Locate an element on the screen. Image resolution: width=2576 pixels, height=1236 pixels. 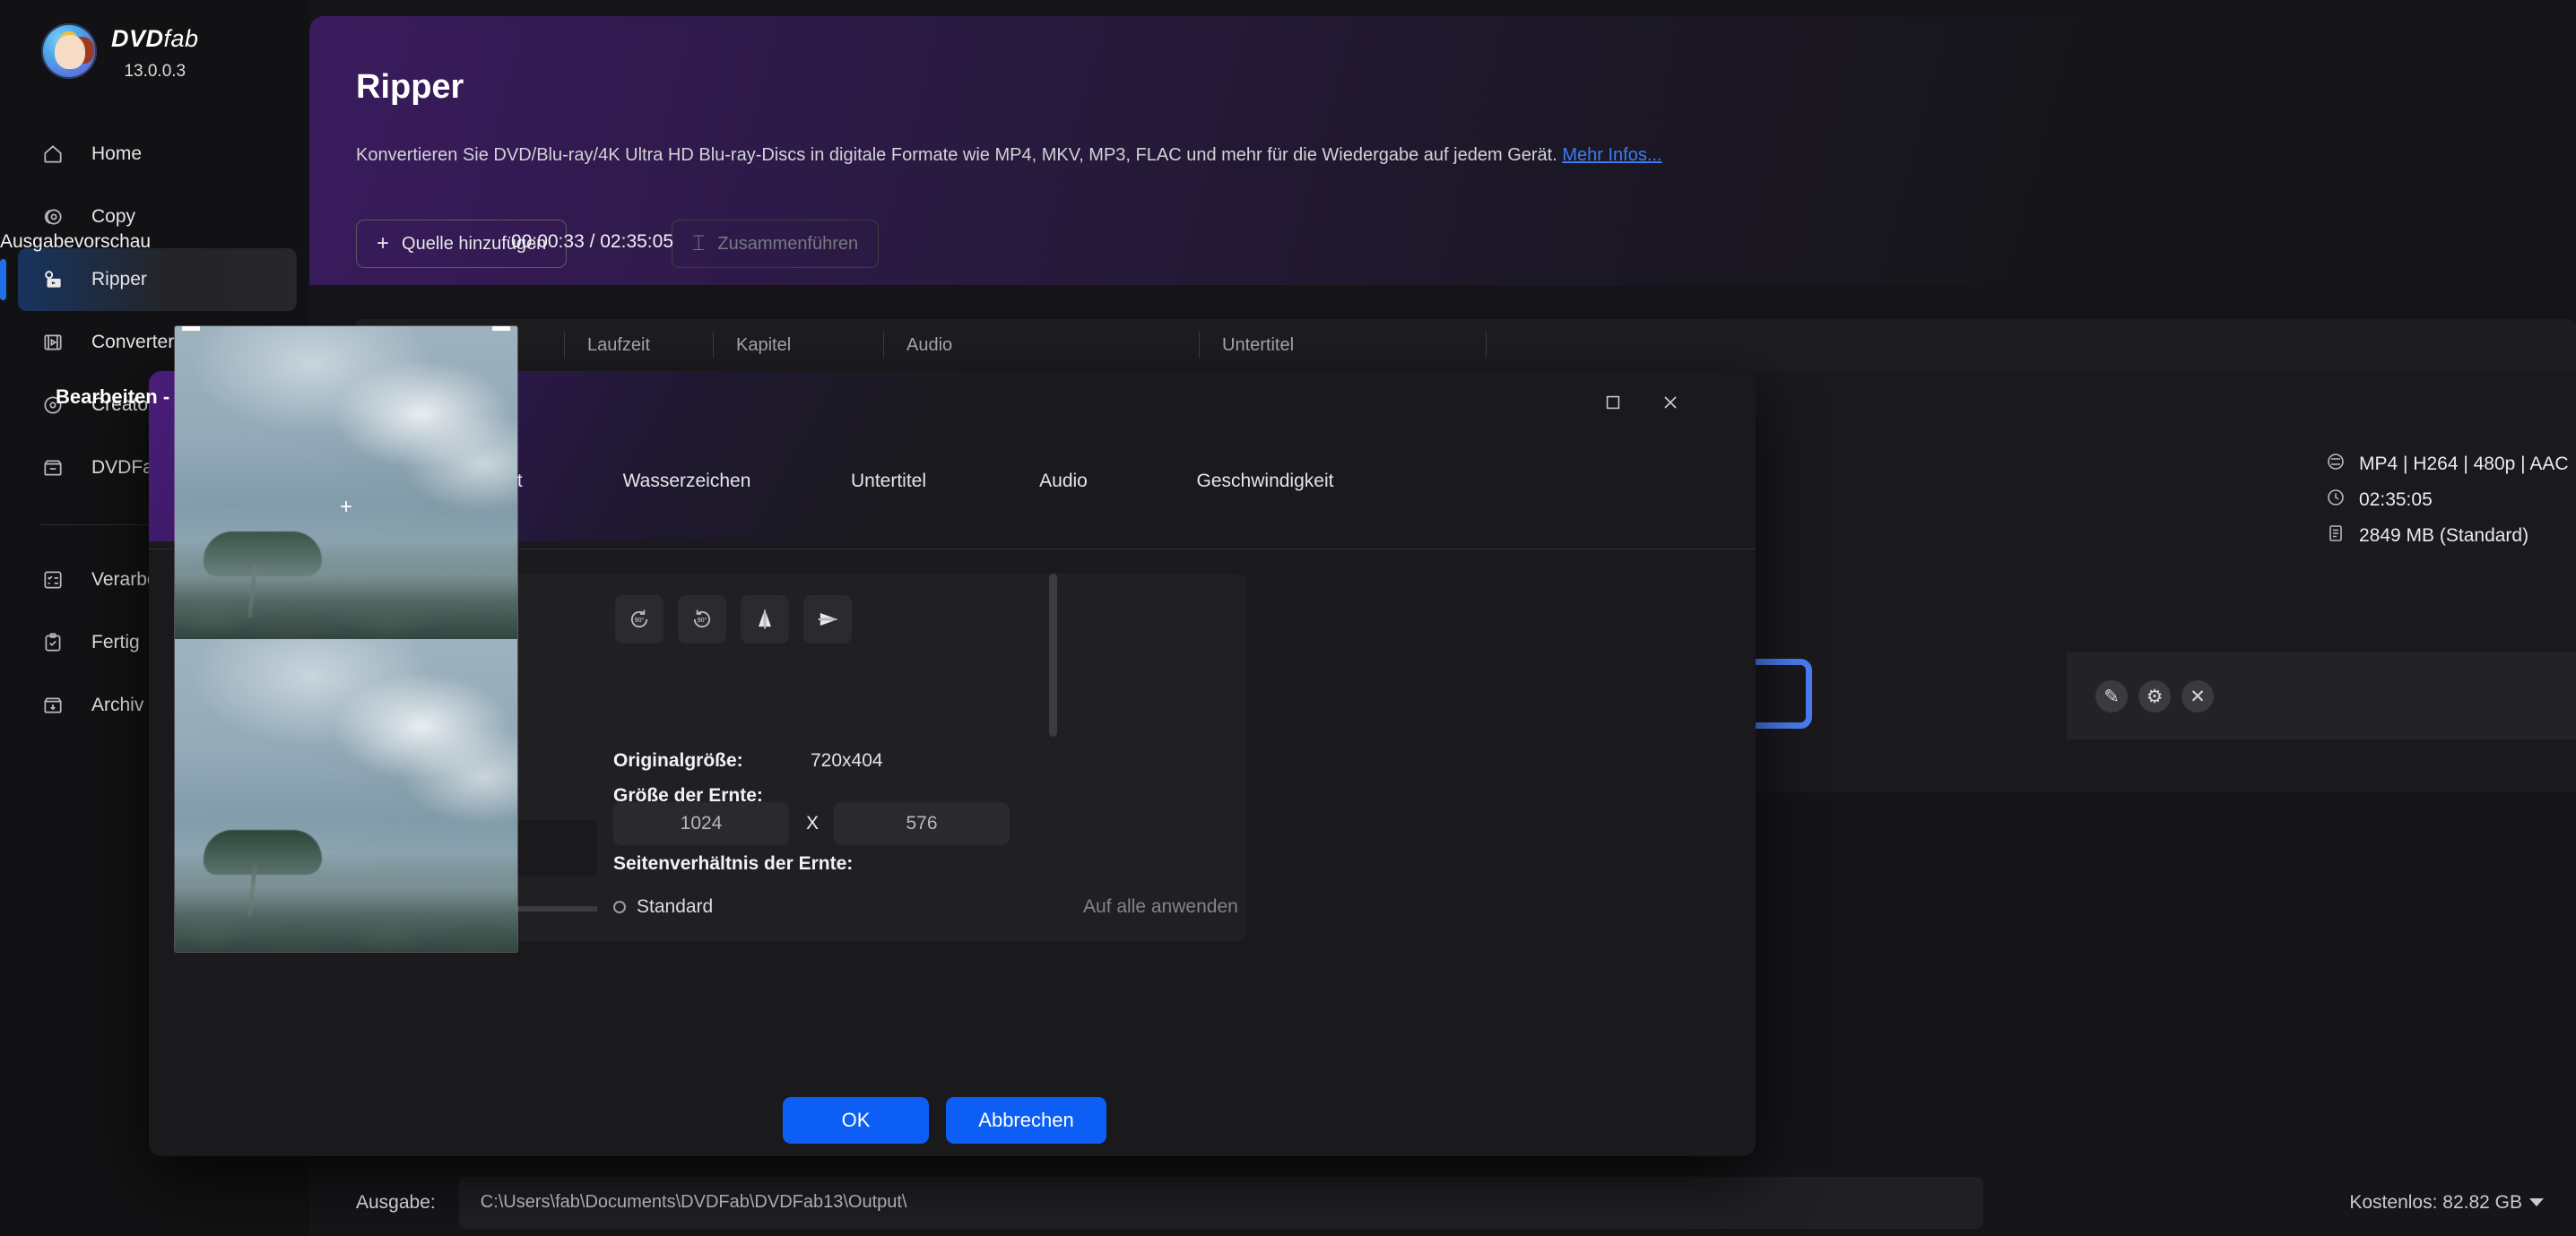
tasklist-icon is located at coordinates (58, 580).